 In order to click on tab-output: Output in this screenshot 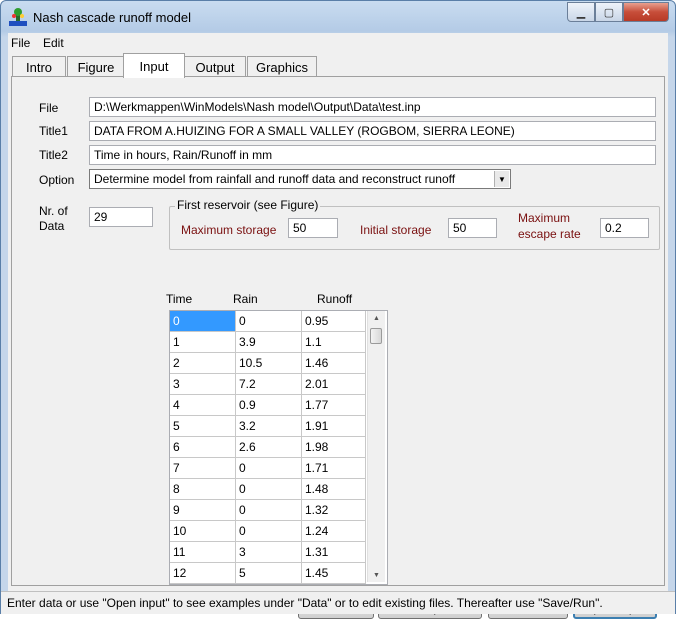, I will do `click(215, 66)`.